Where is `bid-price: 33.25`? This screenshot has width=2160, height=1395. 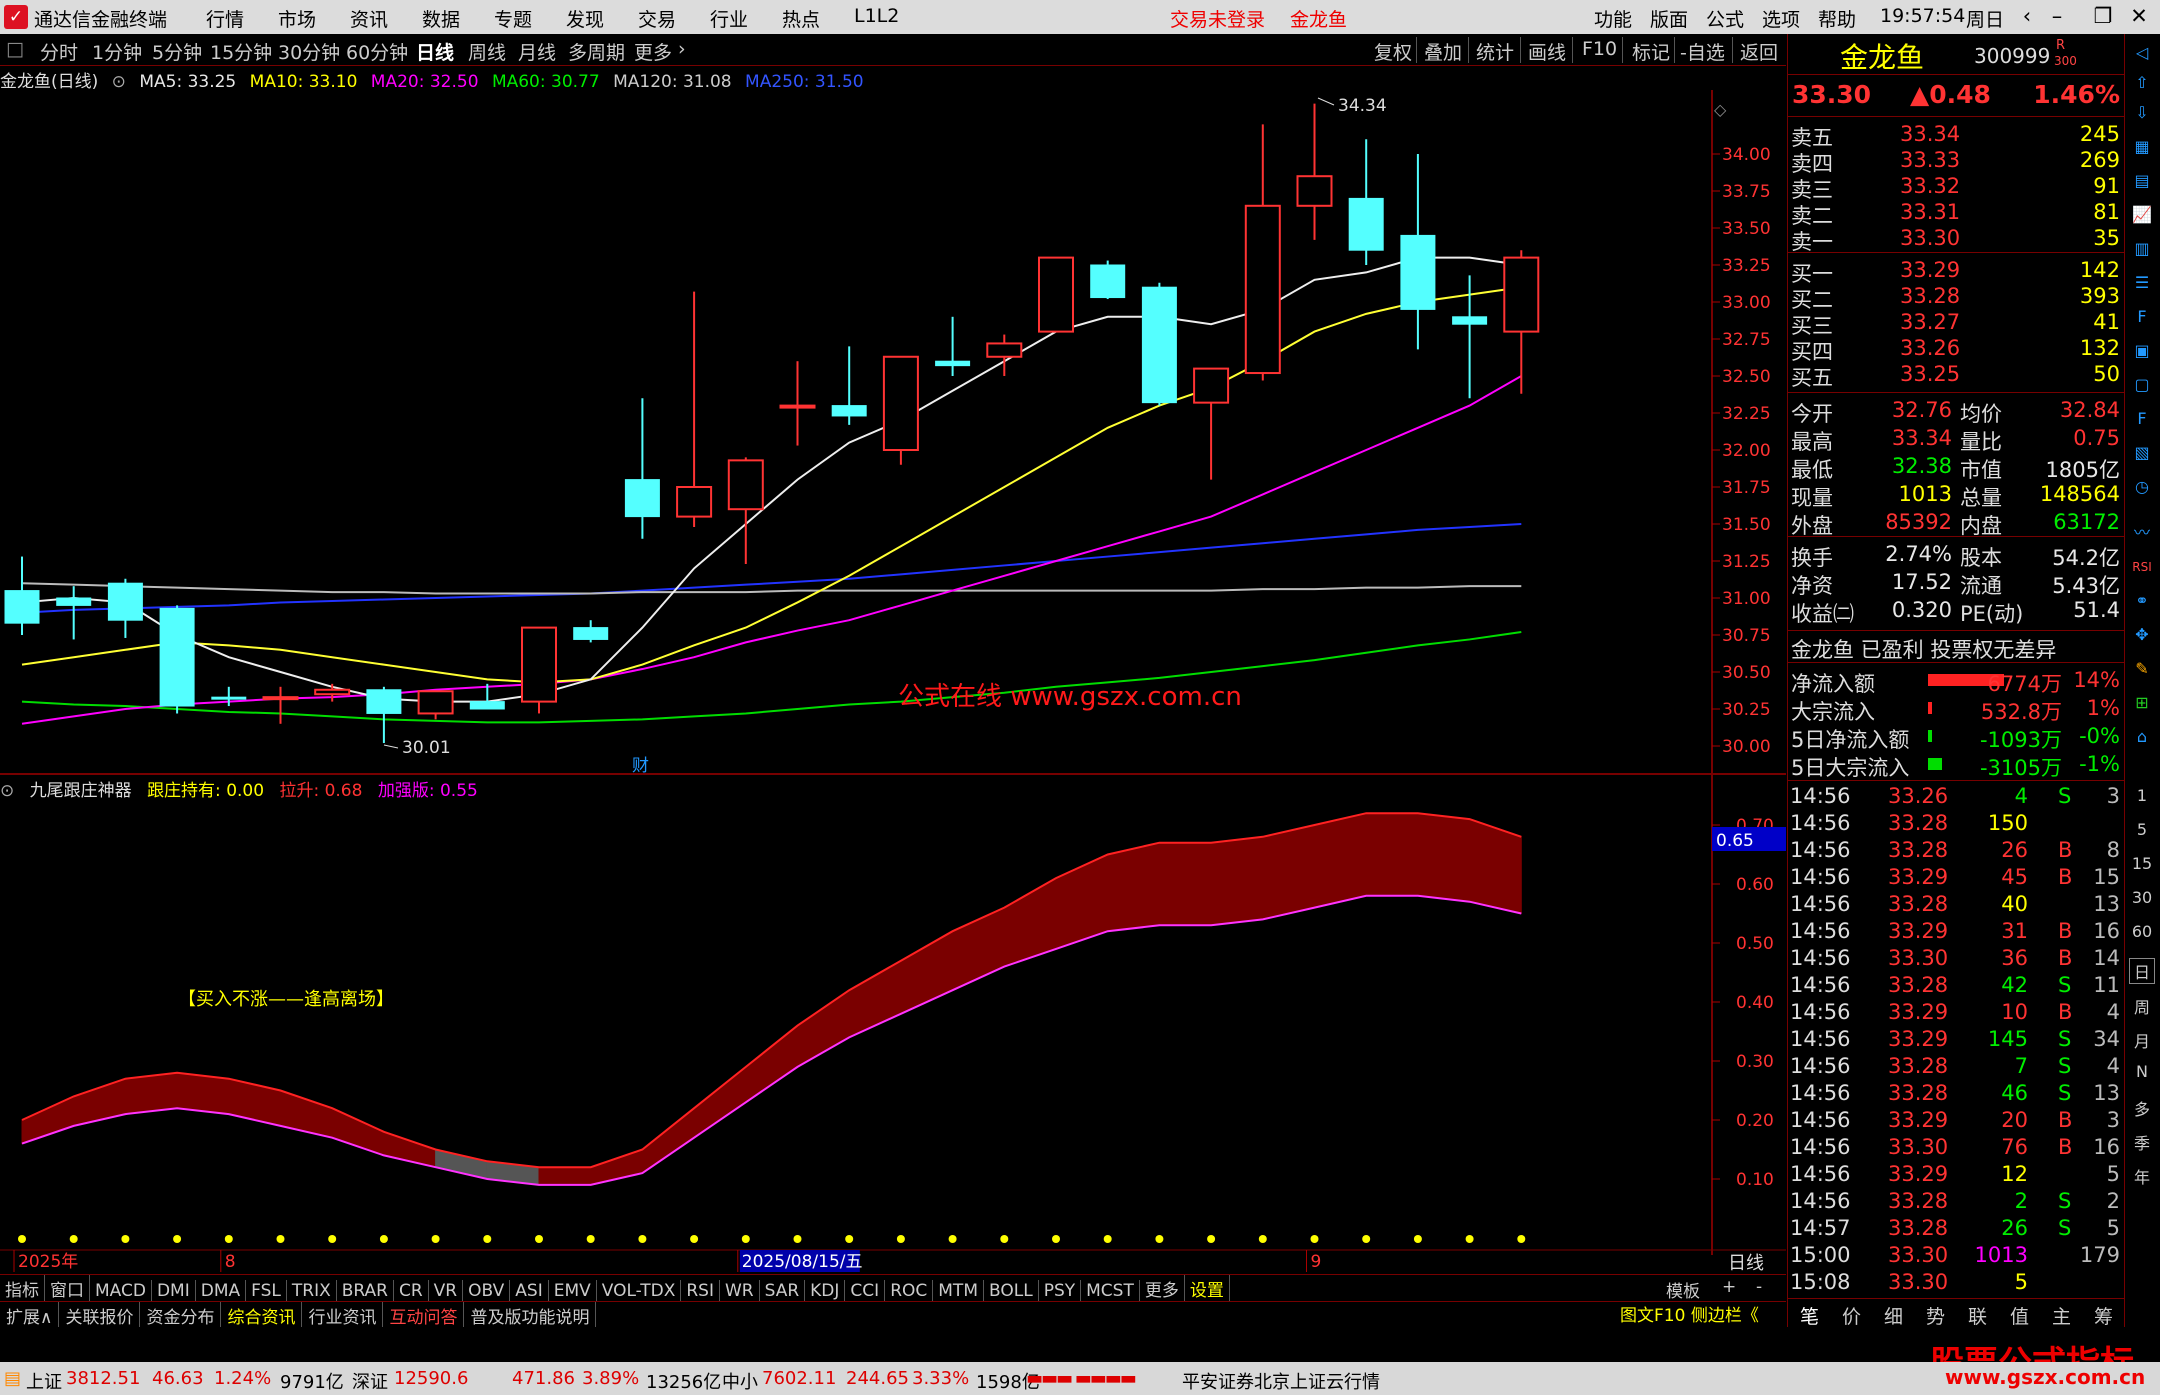 bid-price: 33.25 is located at coordinates (1930, 374).